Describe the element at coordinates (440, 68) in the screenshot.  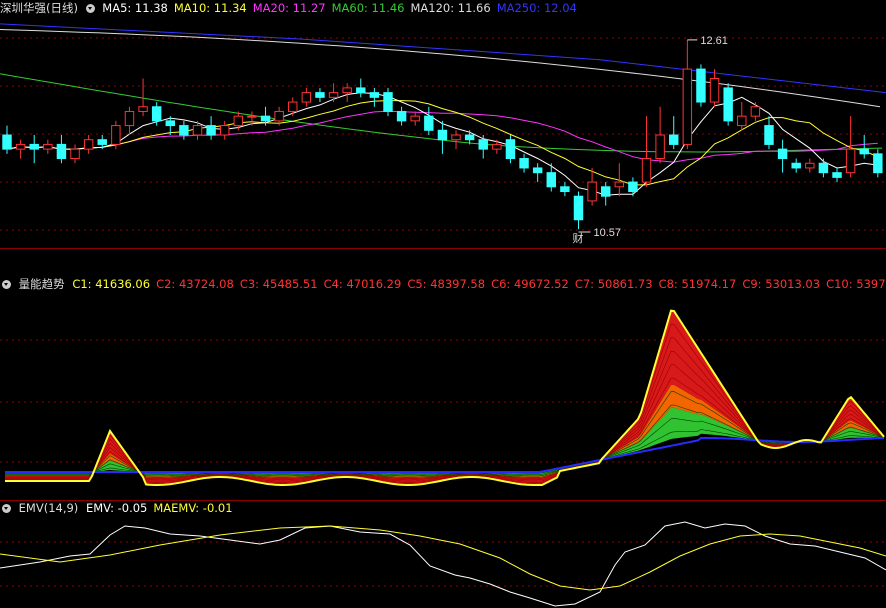
I see `ma120-line` at that location.